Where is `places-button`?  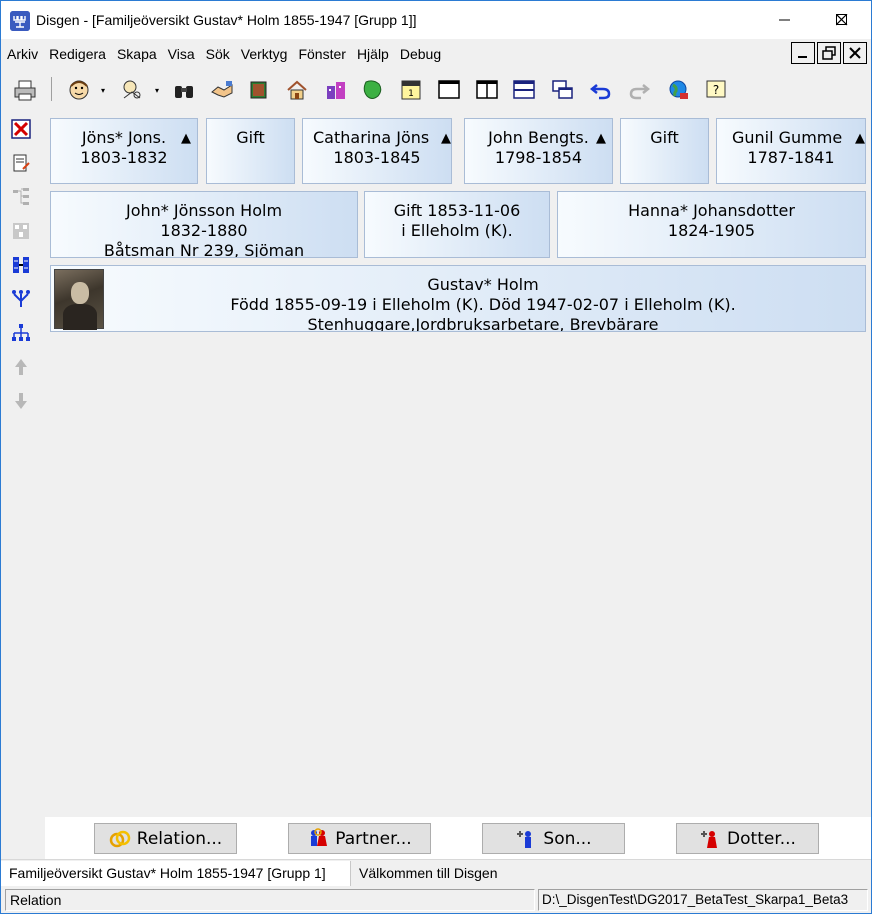
places-button is located at coordinates (336, 90).